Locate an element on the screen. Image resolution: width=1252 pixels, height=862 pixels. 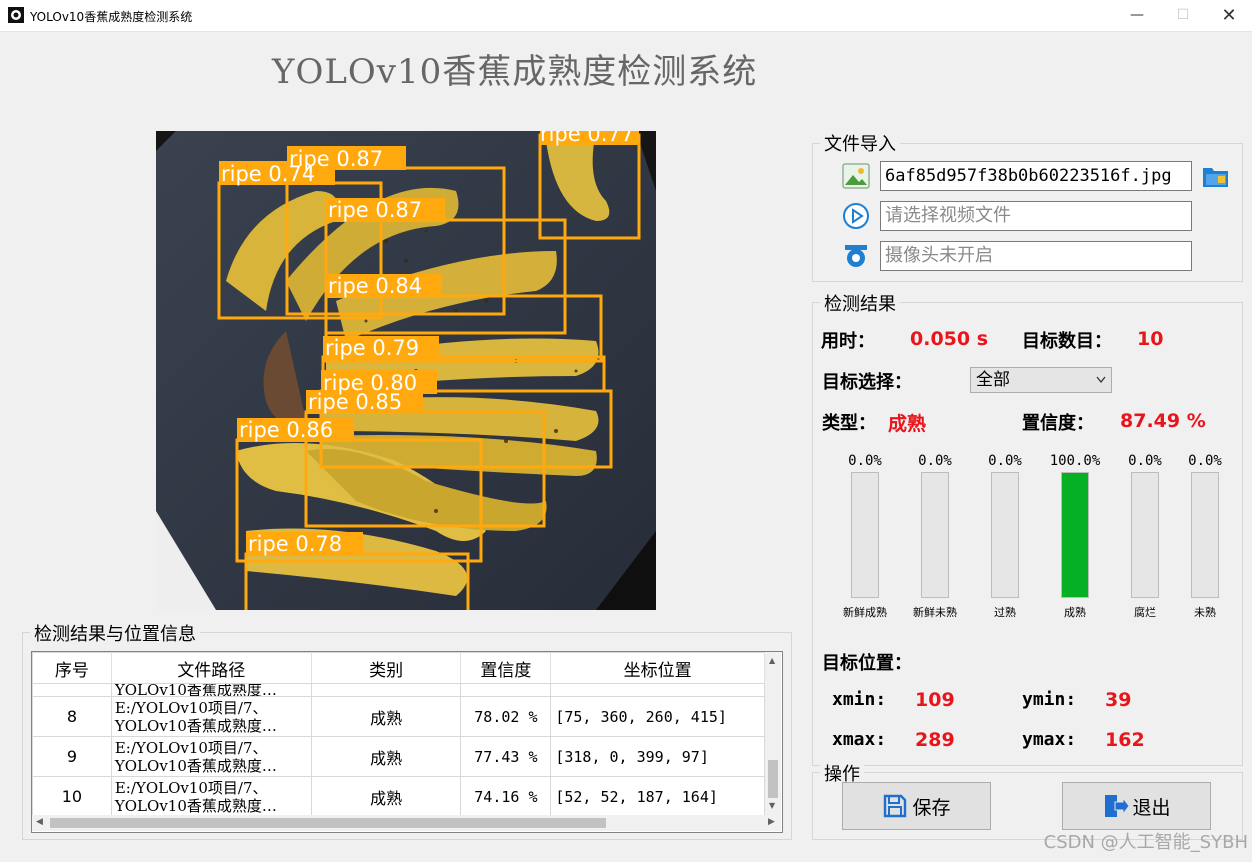
minimize-button: — is located at coordinates (1137, 15).